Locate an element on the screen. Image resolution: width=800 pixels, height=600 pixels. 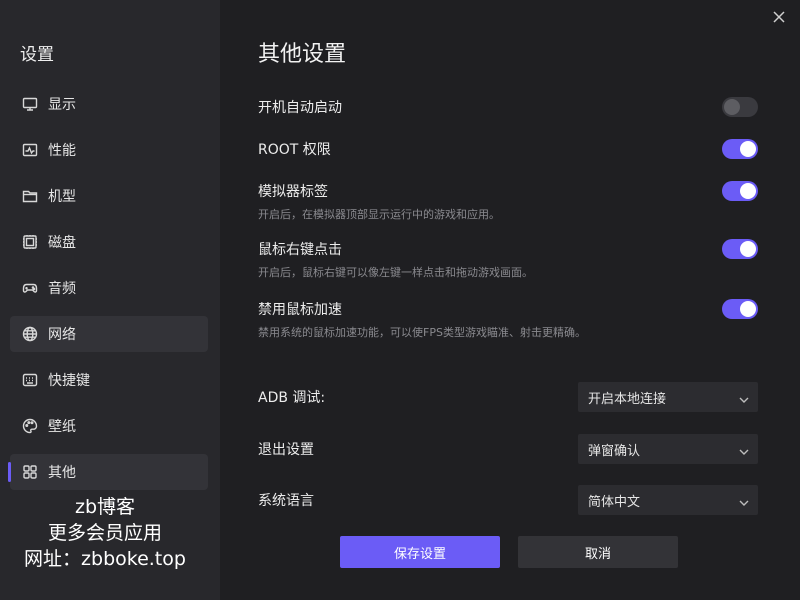
disk-icon is located at coordinates (30, 242).